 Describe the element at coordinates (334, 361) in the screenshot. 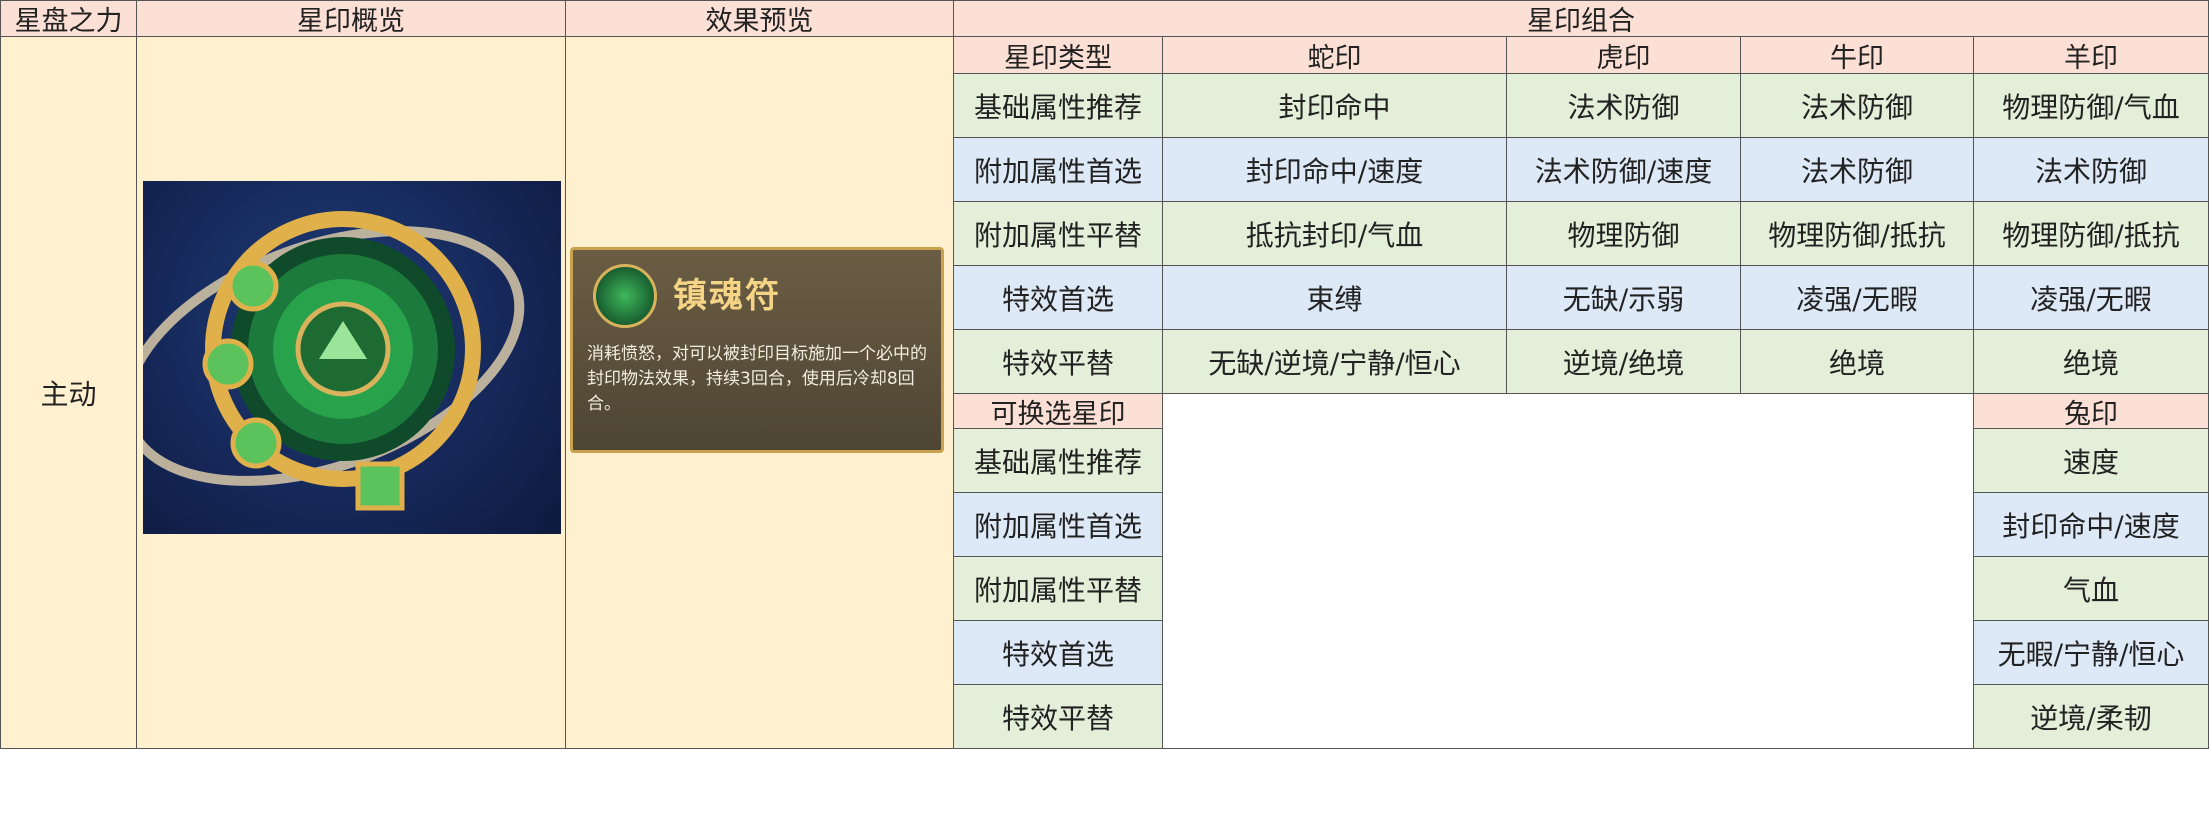

I see `star-disc-icon` at that location.